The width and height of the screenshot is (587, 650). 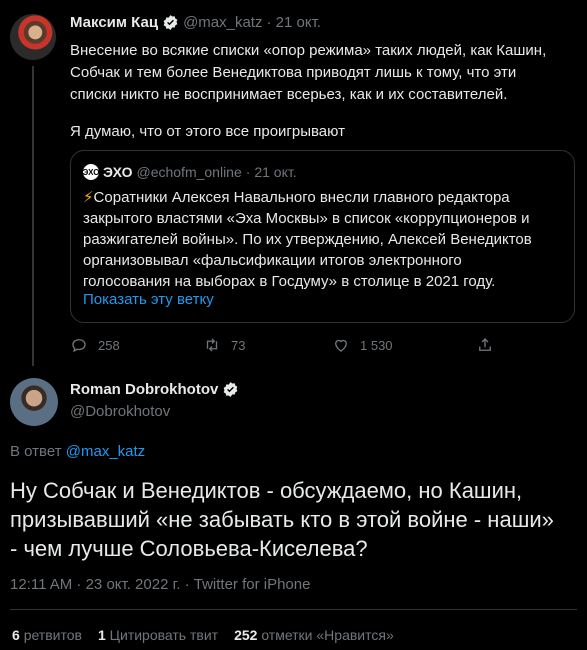 I want to click on like-count: 1 530, so click(x=376, y=345).